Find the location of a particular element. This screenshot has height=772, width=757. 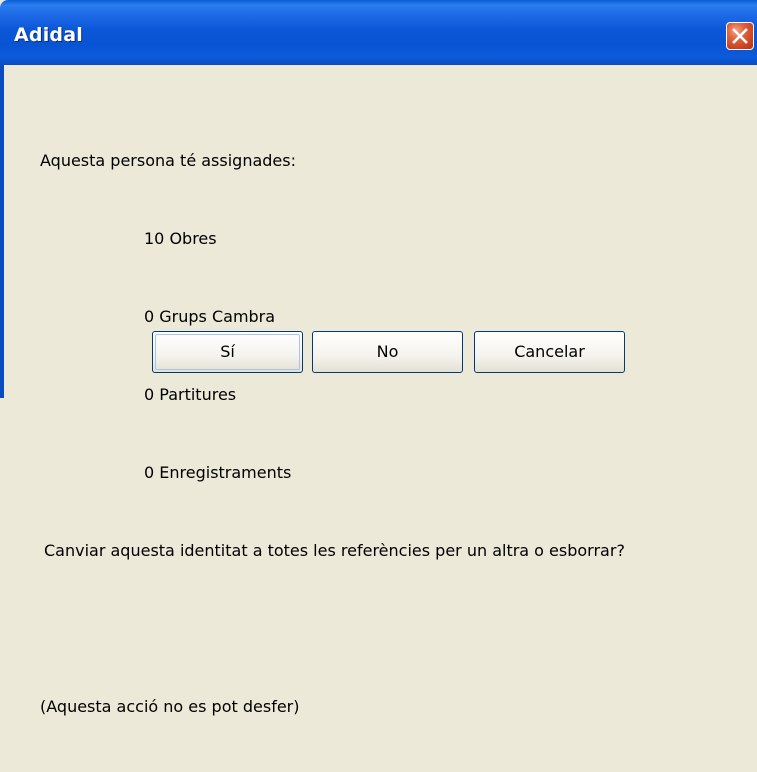

cancel-button: Cancelar is located at coordinates (549, 352).